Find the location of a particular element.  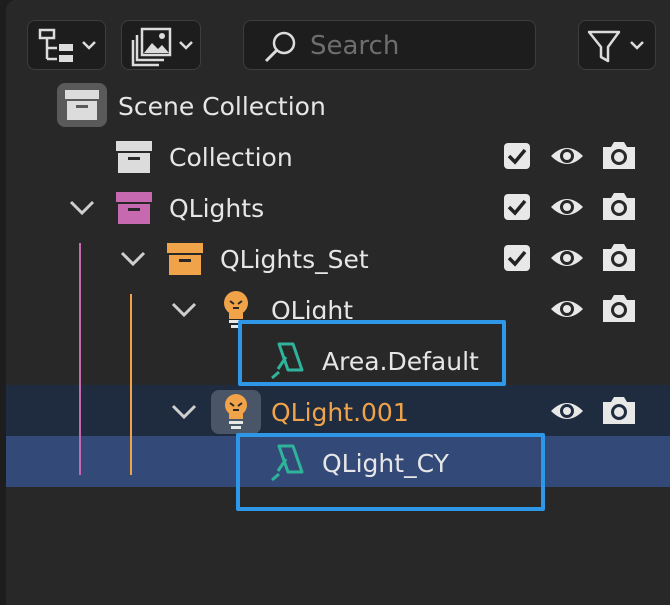

funnel-icon is located at coordinates (615, 46).